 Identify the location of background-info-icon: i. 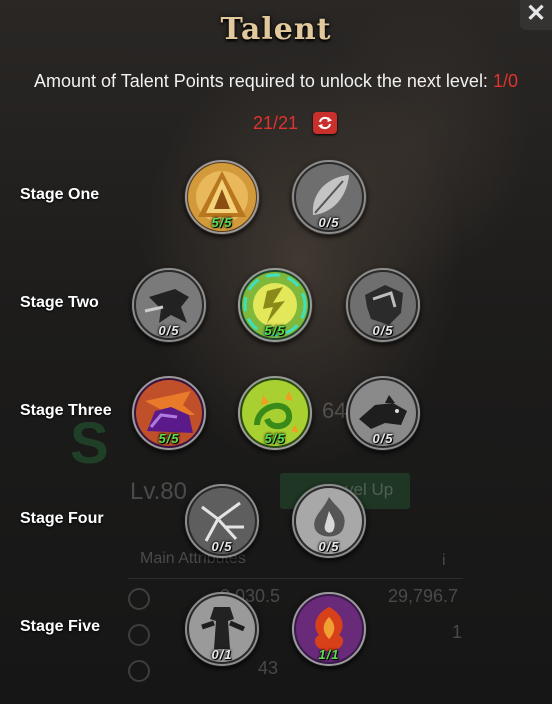
(444, 560).